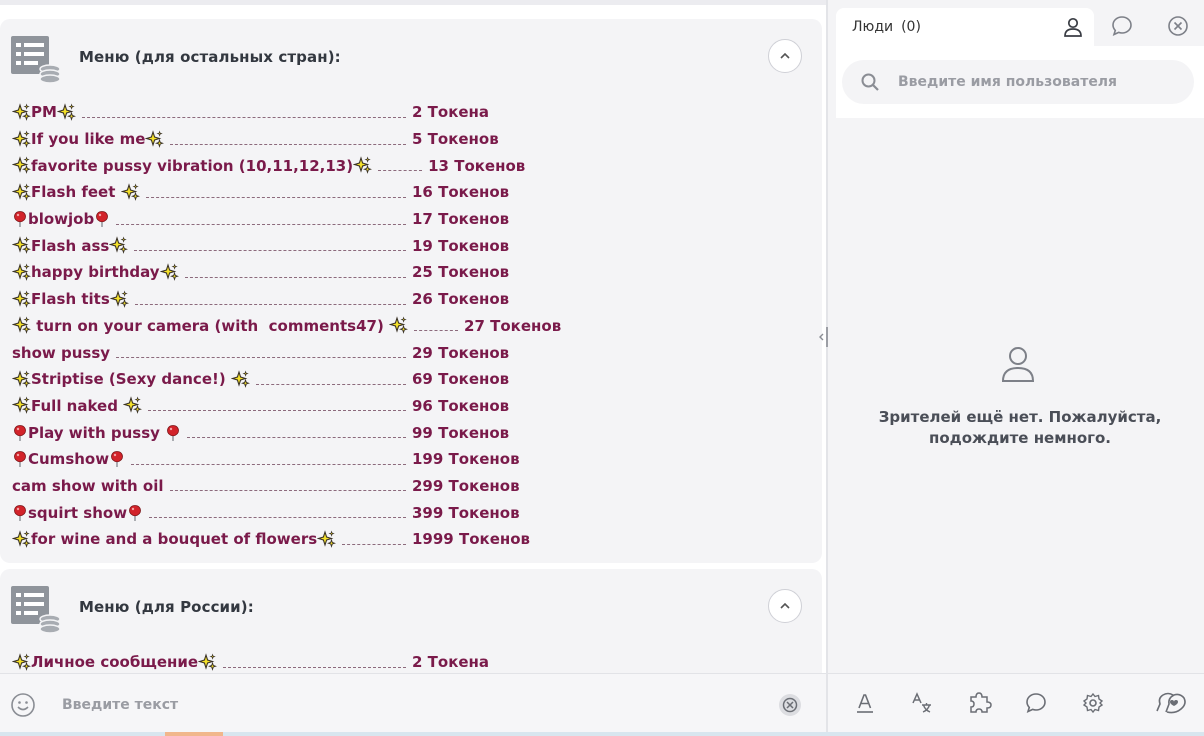  I want to click on user-search-input, so click(1038, 82).